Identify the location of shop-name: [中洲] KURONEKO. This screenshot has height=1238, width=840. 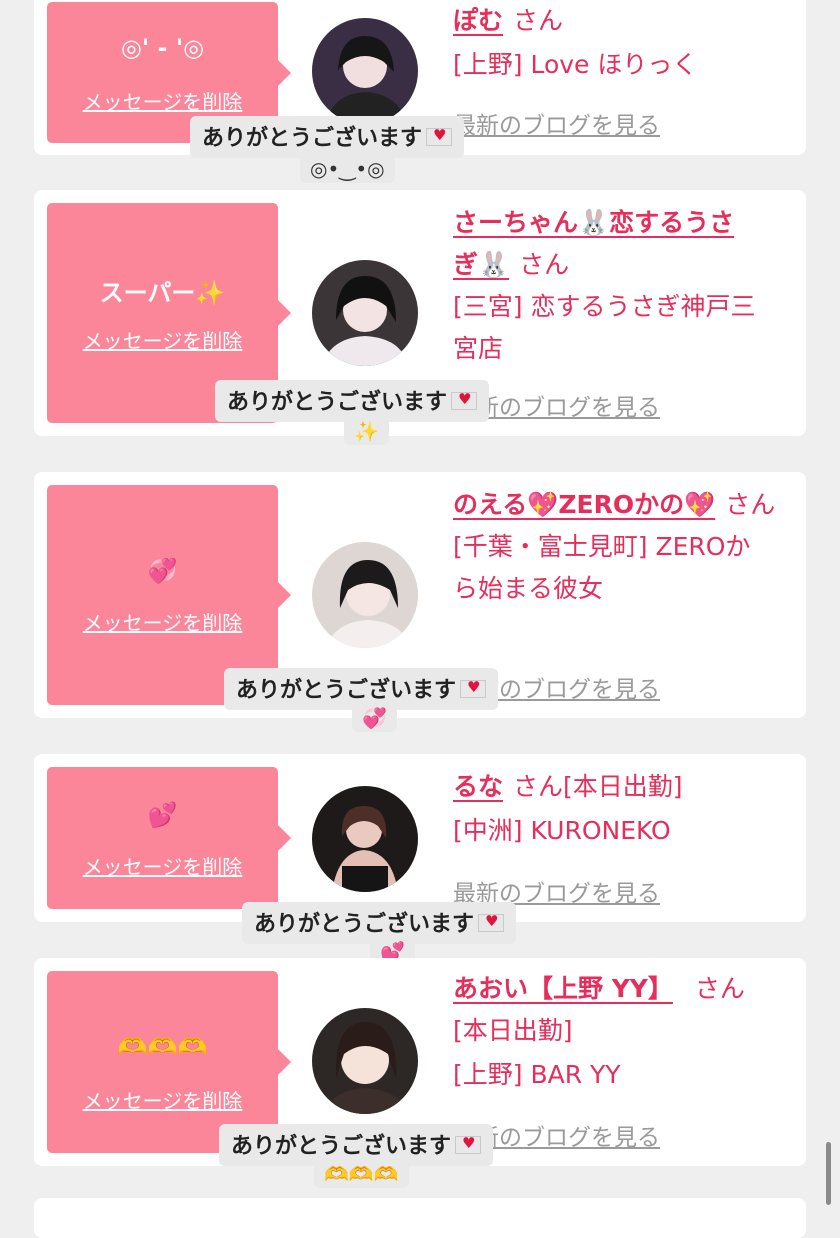
(562, 830).